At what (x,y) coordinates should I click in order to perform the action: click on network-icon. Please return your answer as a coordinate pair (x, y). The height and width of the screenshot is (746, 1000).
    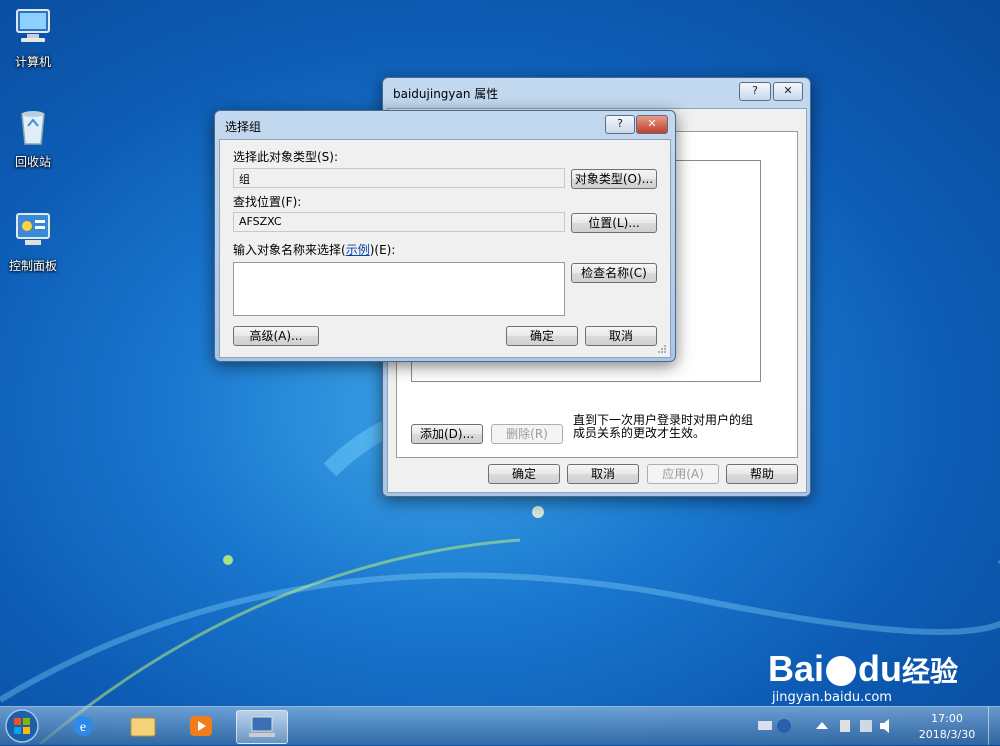
    Looking at the image, I should click on (866, 726).